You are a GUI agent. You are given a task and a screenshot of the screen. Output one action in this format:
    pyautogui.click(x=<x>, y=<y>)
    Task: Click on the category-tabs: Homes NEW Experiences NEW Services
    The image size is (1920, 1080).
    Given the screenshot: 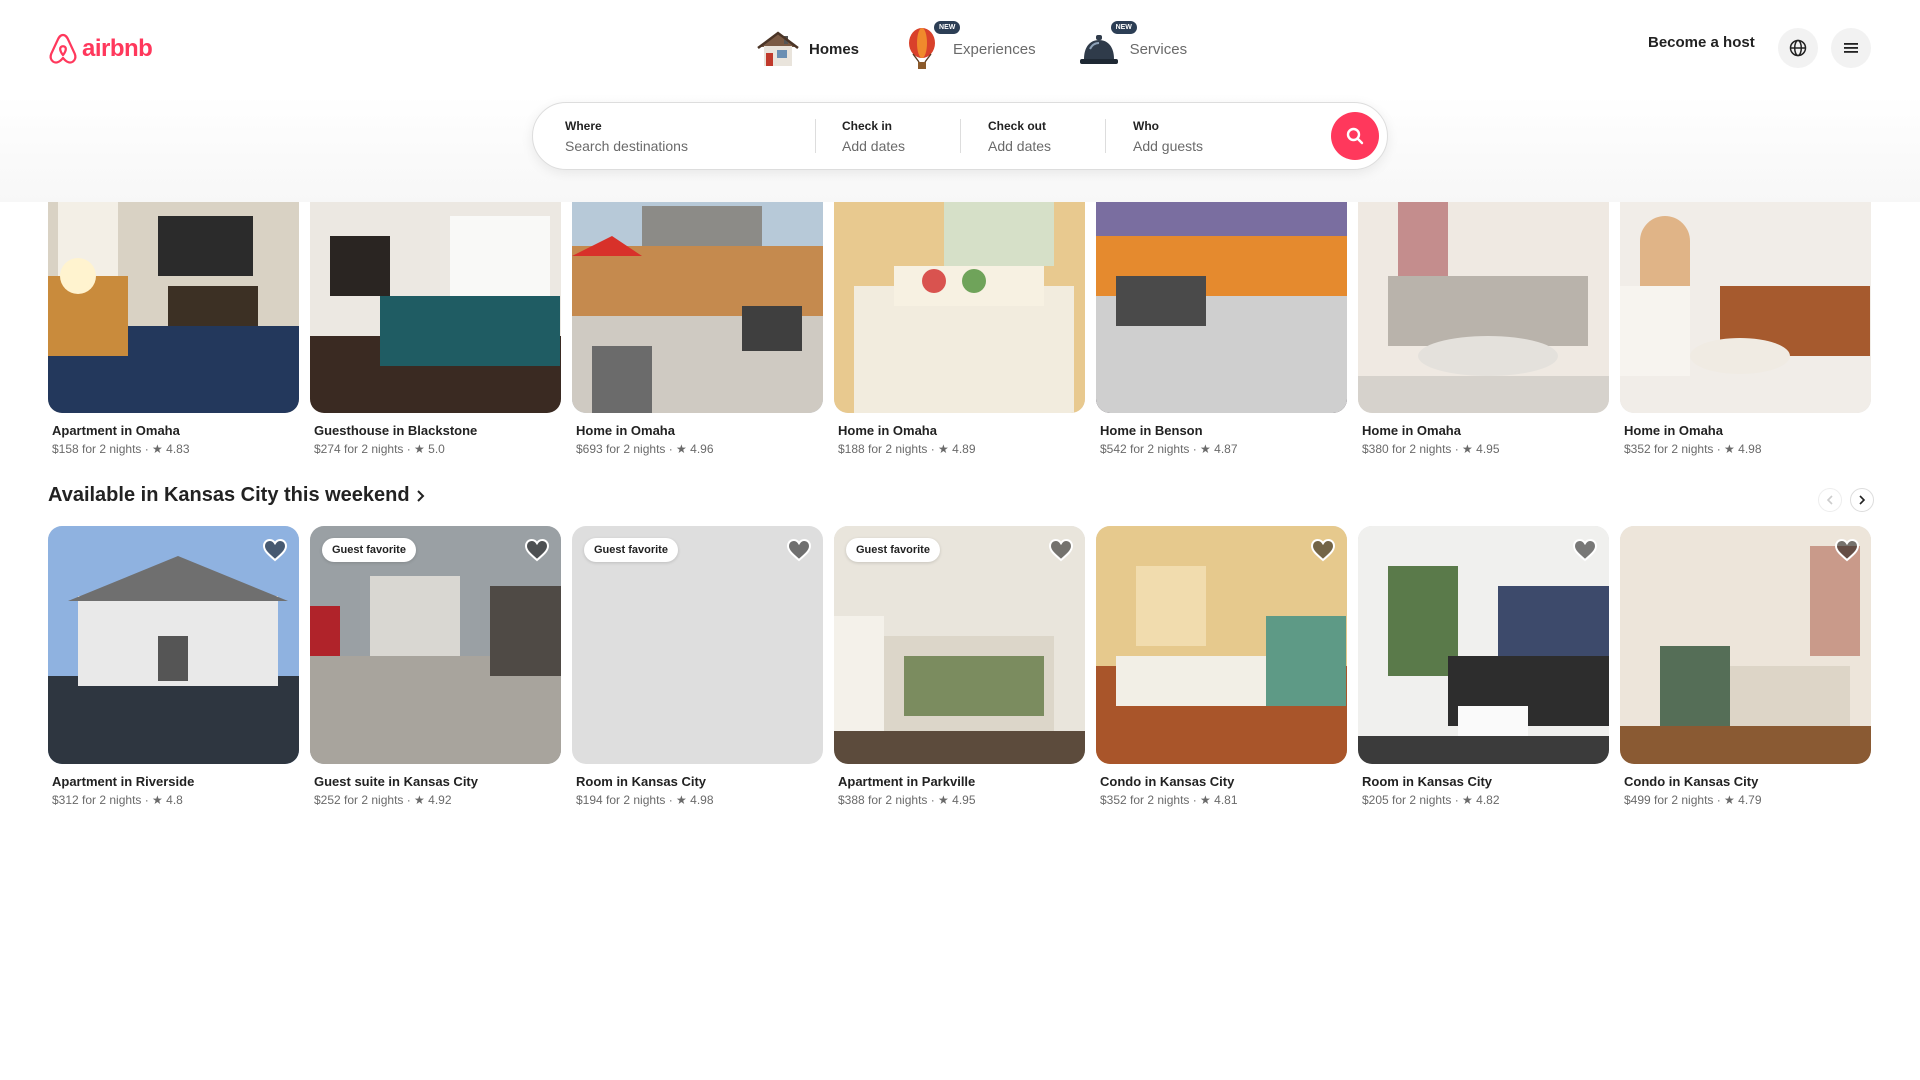 What is the action you would take?
    pyautogui.click(x=971, y=47)
    